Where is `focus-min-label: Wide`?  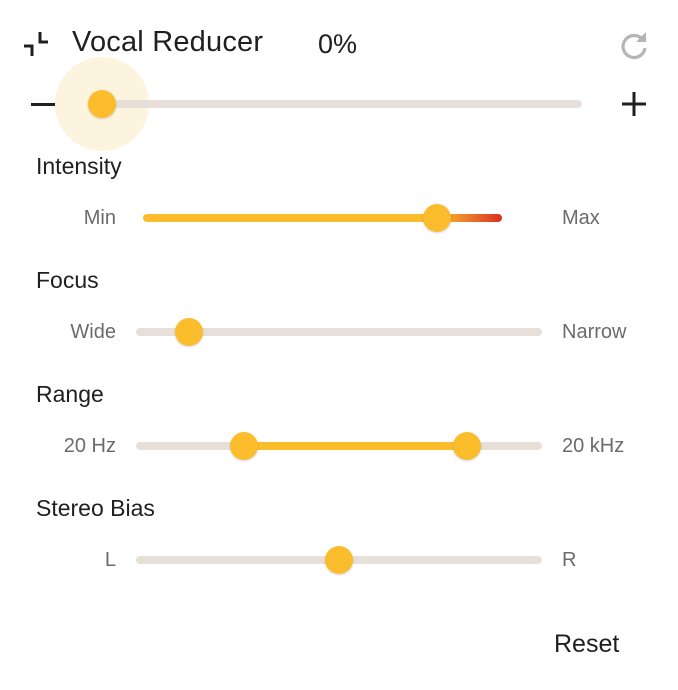 focus-min-label: Wide is located at coordinates (93, 332).